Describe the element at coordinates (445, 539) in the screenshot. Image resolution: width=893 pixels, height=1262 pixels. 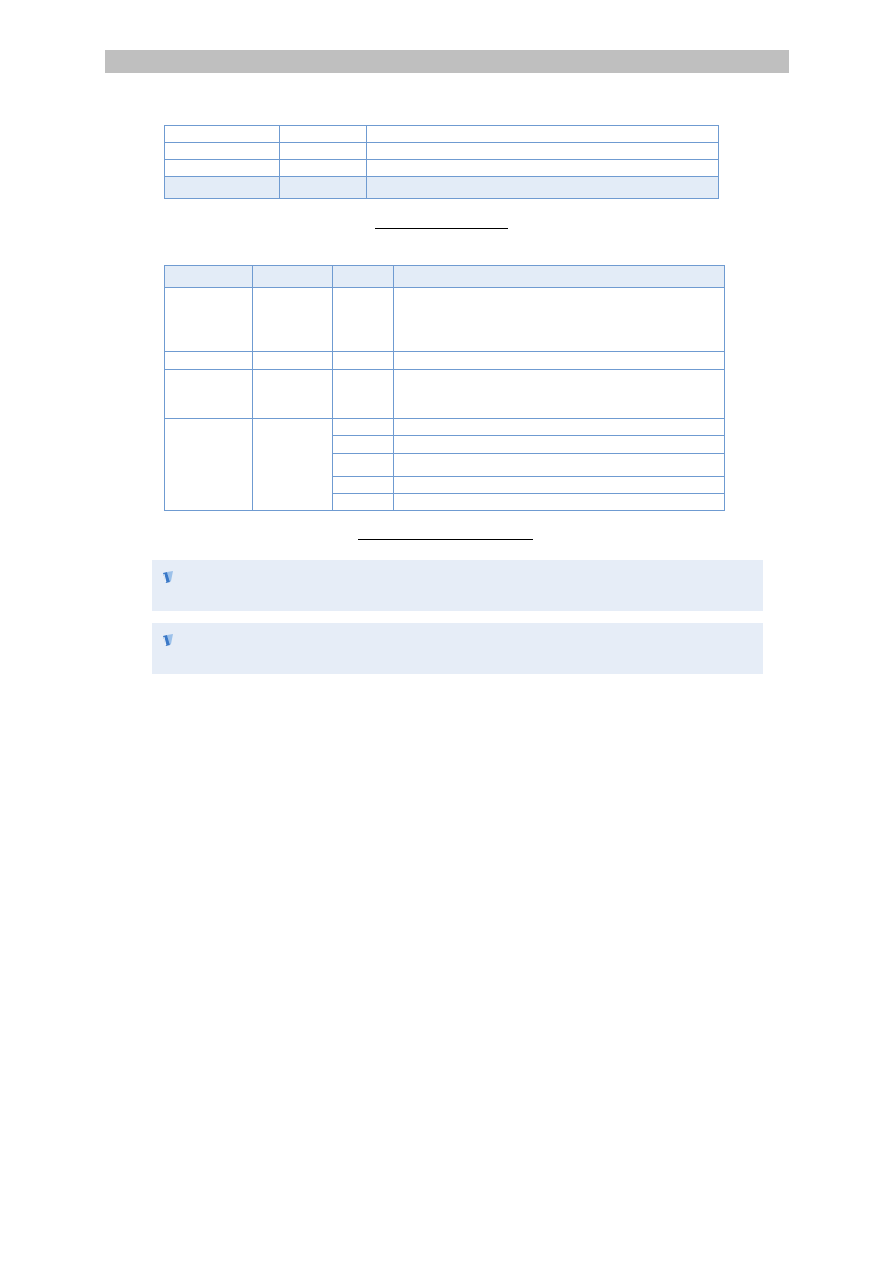
I see `table-2-caption` at that location.